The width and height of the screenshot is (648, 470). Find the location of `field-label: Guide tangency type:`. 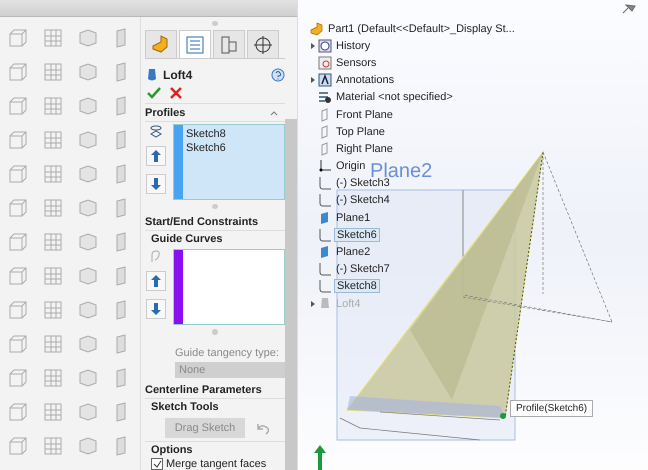

field-label: Guide tangency type: is located at coordinates (227, 352).